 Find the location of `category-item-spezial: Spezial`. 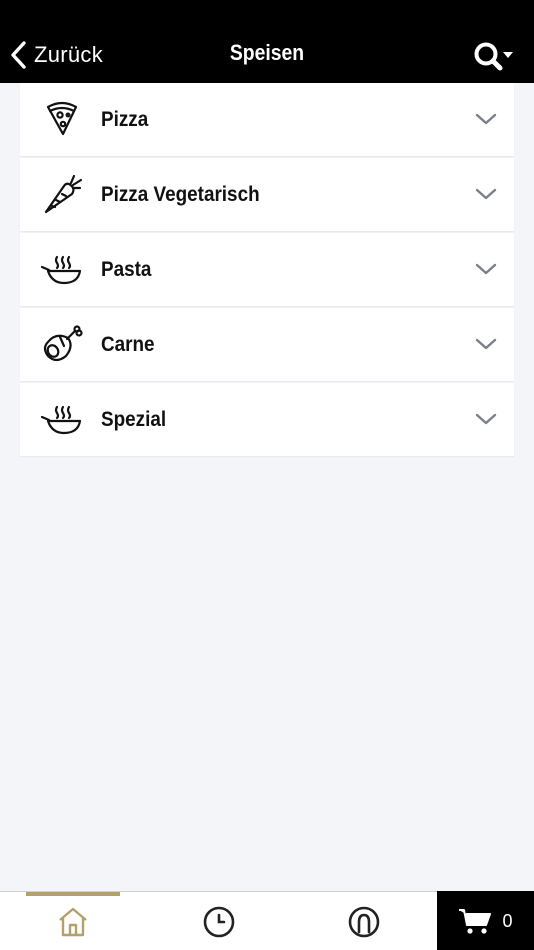

category-item-spezial: Spezial is located at coordinates (267, 419).